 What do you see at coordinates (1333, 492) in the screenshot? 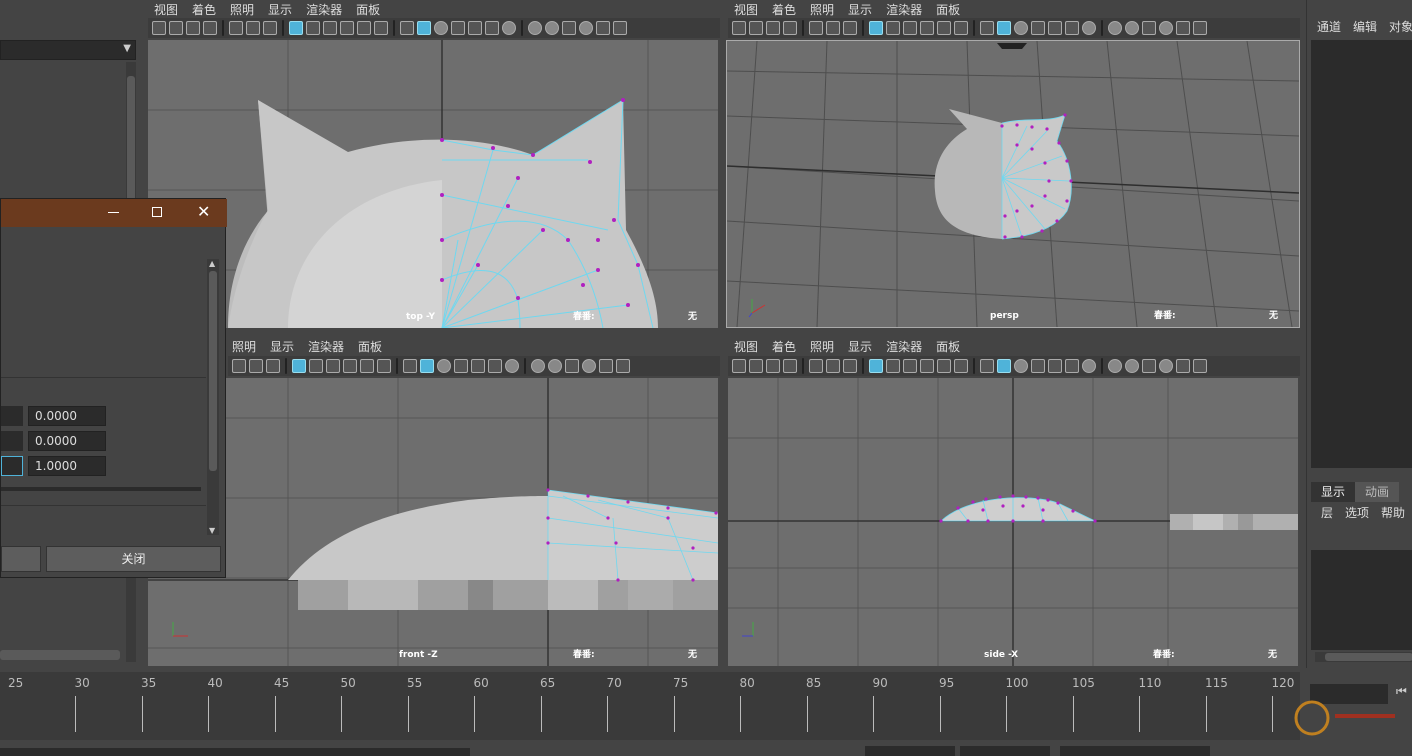
I see `tab-display: 显示` at bounding box center [1333, 492].